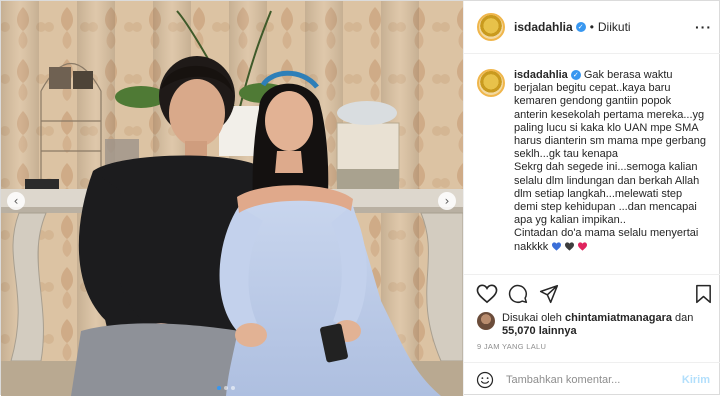 The height and width of the screenshot is (396, 720). I want to click on follow-status-button: Diikuti, so click(614, 27).